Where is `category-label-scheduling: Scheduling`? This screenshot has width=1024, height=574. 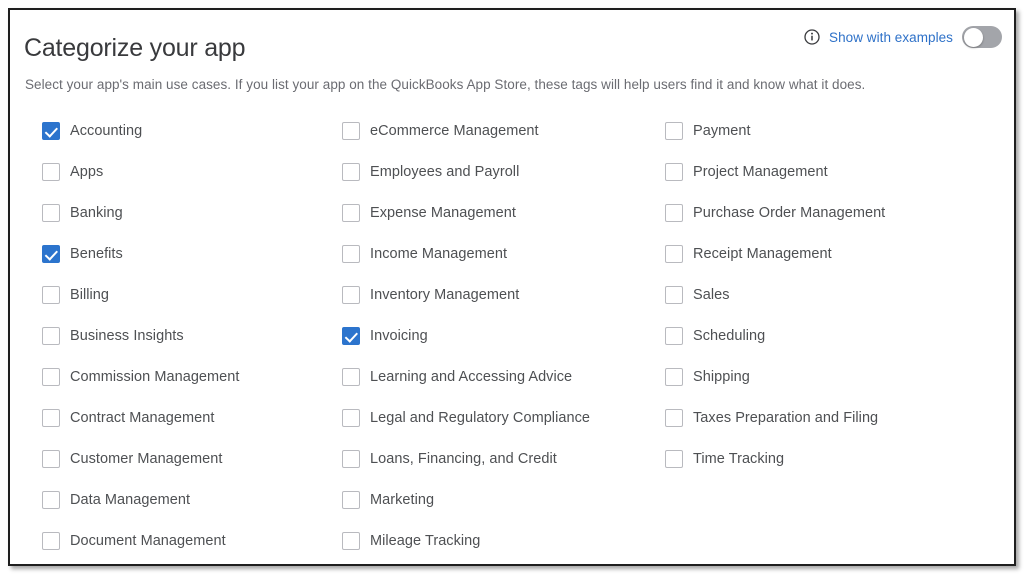 category-label-scheduling: Scheduling is located at coordinates (729, 335).